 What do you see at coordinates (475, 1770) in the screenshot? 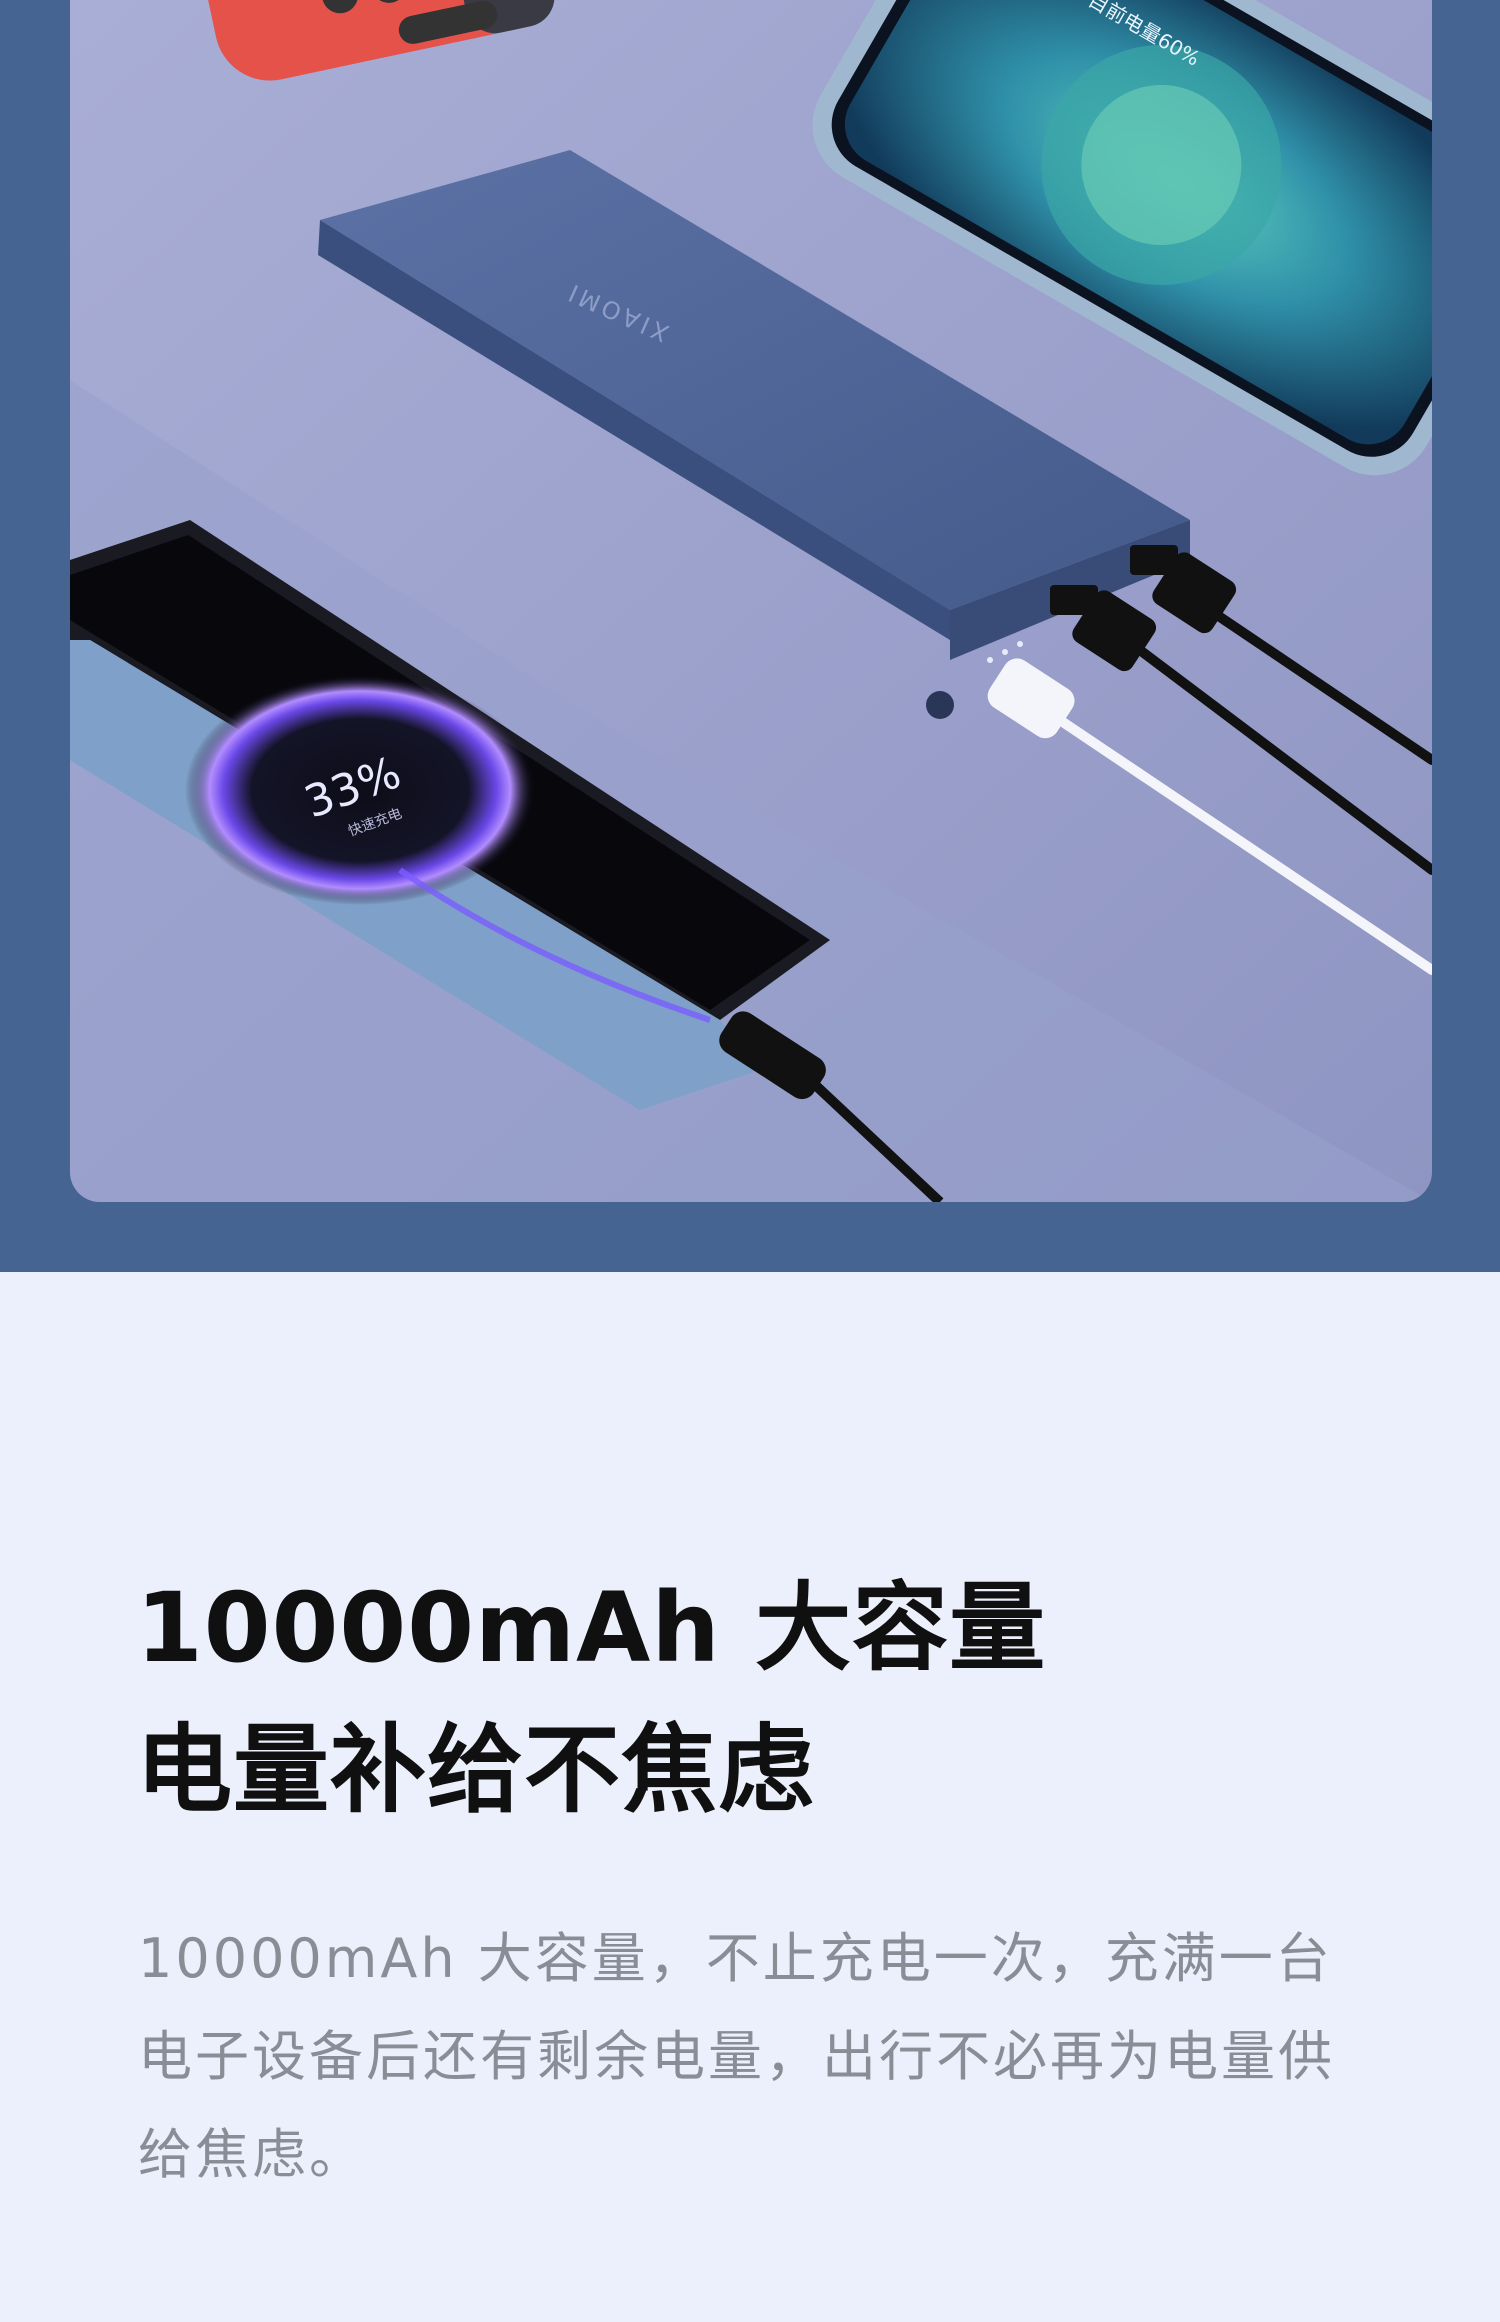
I see `headline-line-2: 电量补给不焦虑` at bounding box center [475, 1770].